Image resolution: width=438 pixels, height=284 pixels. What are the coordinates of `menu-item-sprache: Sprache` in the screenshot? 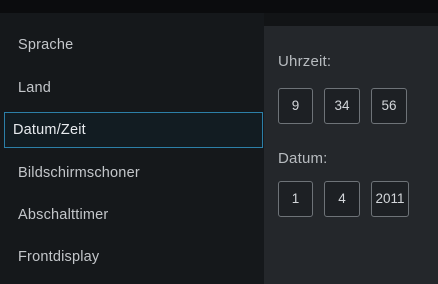 It's located at (134, 45).